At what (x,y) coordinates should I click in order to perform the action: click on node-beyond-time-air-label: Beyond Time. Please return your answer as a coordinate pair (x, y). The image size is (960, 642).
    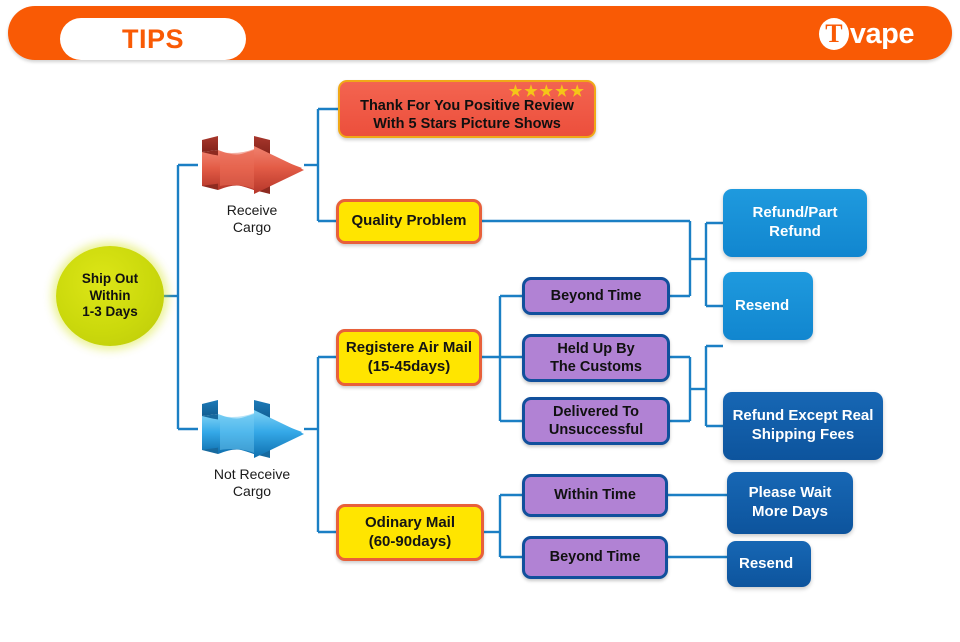
    Looking at the image, I should click on (596, 295).